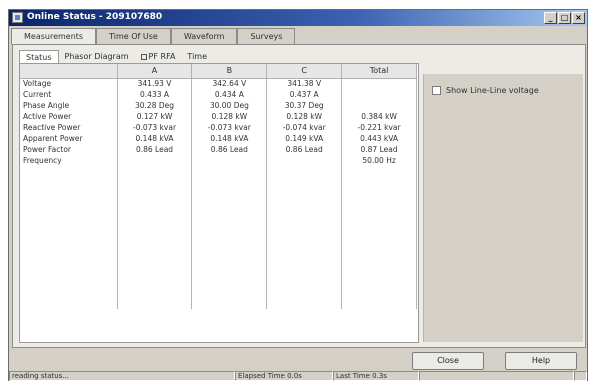 The height and width of the screenshot is (385, 595). Describe the element at coordinates (229, 138) in the screenshot. I see `cell-phase-b: 0.148 kVA` at that location.